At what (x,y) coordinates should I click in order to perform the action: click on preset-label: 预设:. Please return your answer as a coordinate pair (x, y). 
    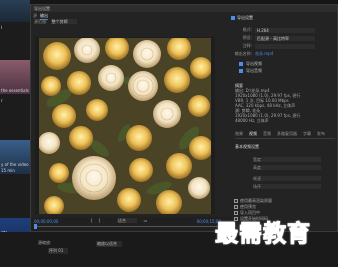
    Looking at the image, I should click on (247, 37).